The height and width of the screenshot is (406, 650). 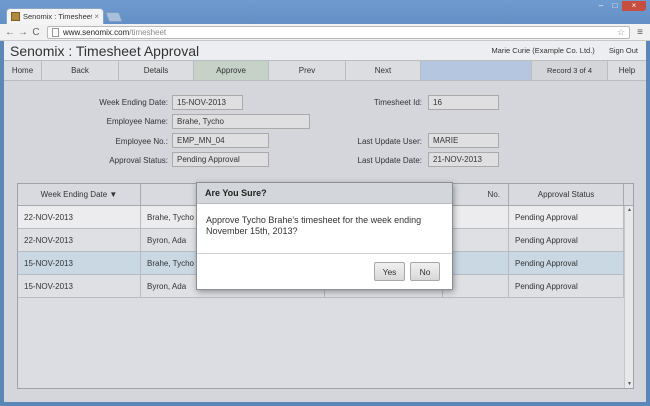 I want to click on url-text: www.senomix.com/timesheet, so click(x=115, y=32).